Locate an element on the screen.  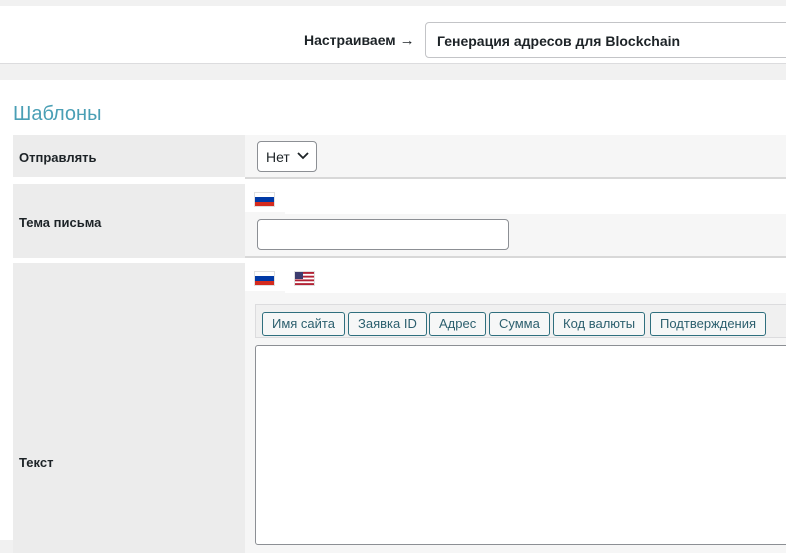
send-select: Нет is located at coordinates (287, 156).